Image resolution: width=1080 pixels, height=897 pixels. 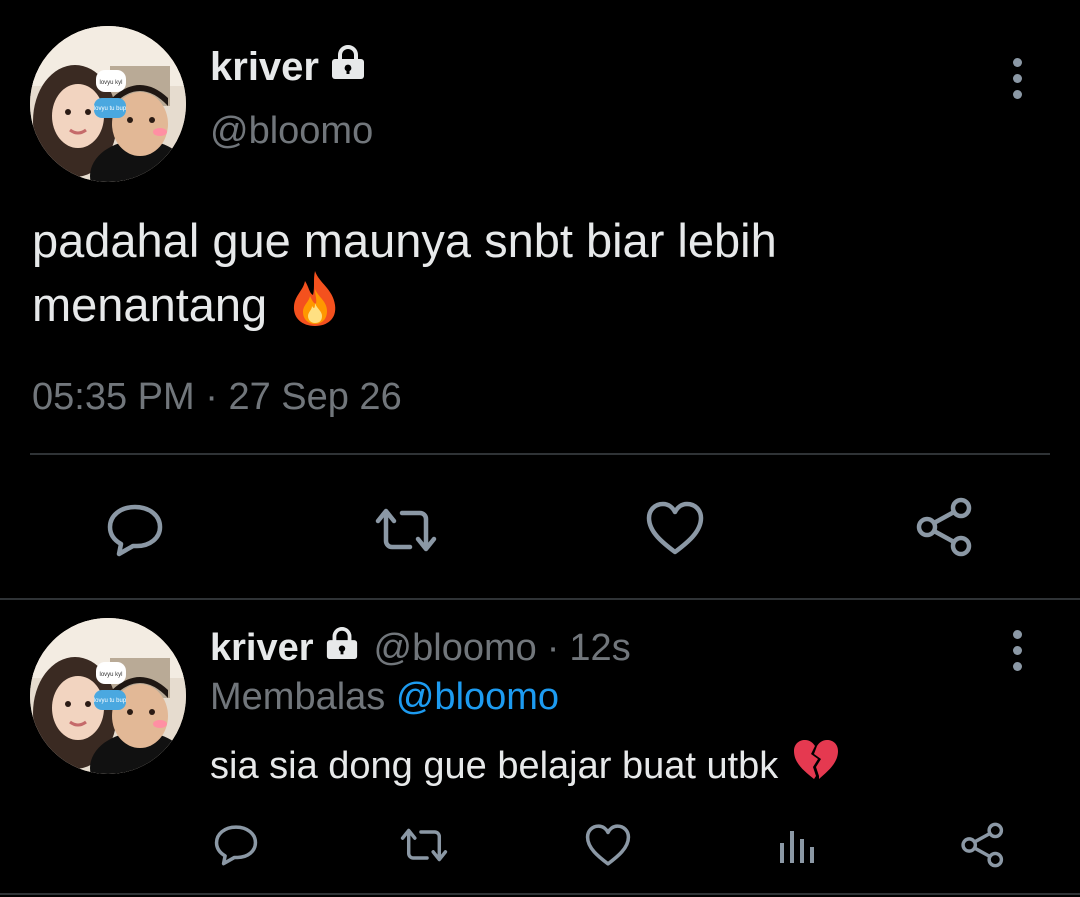 What do you see at coordinates (540, 454) in the screenshot?
I see `divider` at bounding box center [540, 454].